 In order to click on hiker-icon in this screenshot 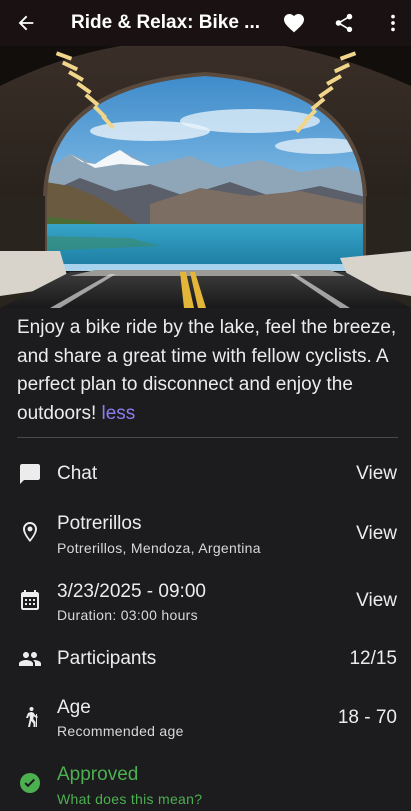, I will do `click(32, 717)`.